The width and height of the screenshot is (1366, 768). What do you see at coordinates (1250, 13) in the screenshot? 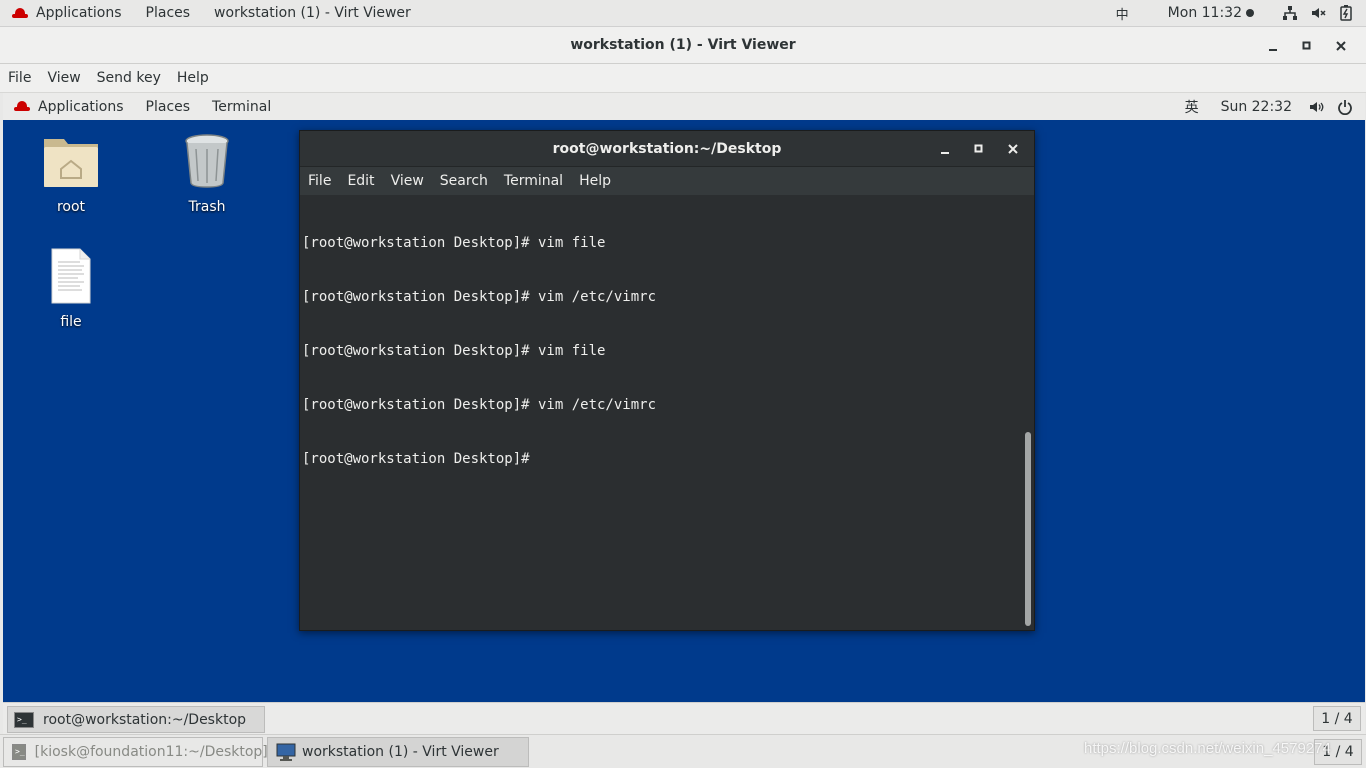
I see `notification-dot-icon` at bounding box center [1250, 13].